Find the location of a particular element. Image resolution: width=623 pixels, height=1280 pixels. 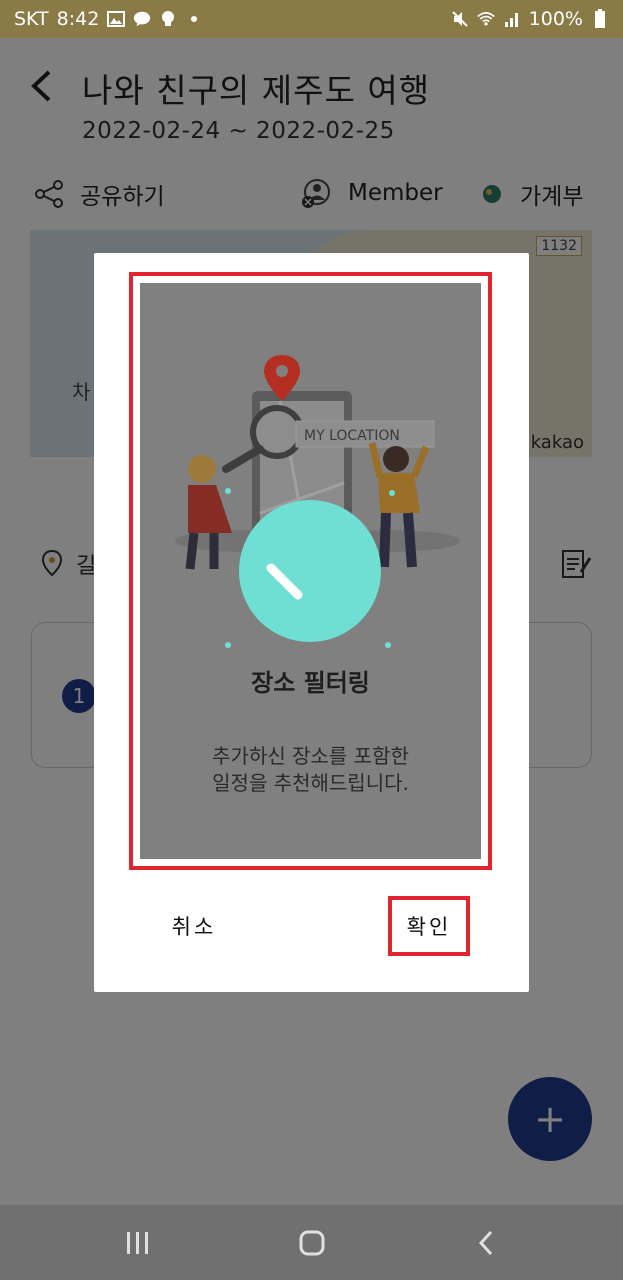

wifi-icon is located at coordinates (485, 19).